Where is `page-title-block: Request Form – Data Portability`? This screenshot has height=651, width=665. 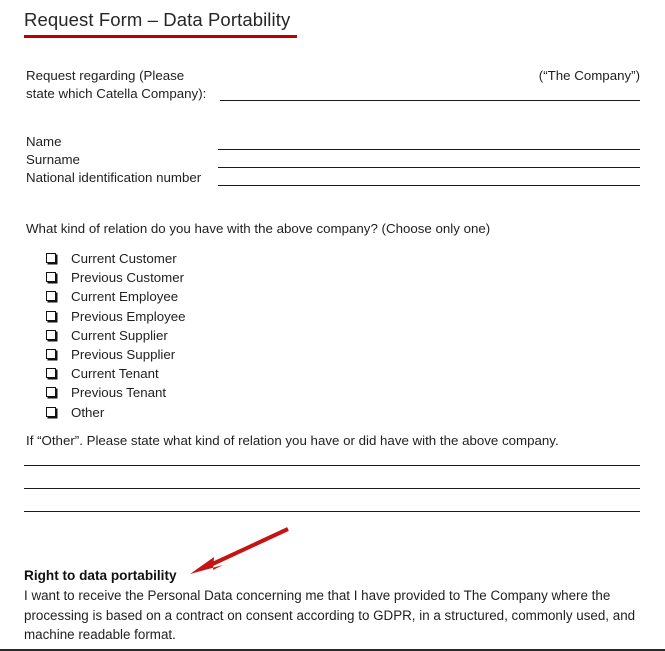
page-title-block: Request Form – Data Portability is located at coordinates (234, 23).